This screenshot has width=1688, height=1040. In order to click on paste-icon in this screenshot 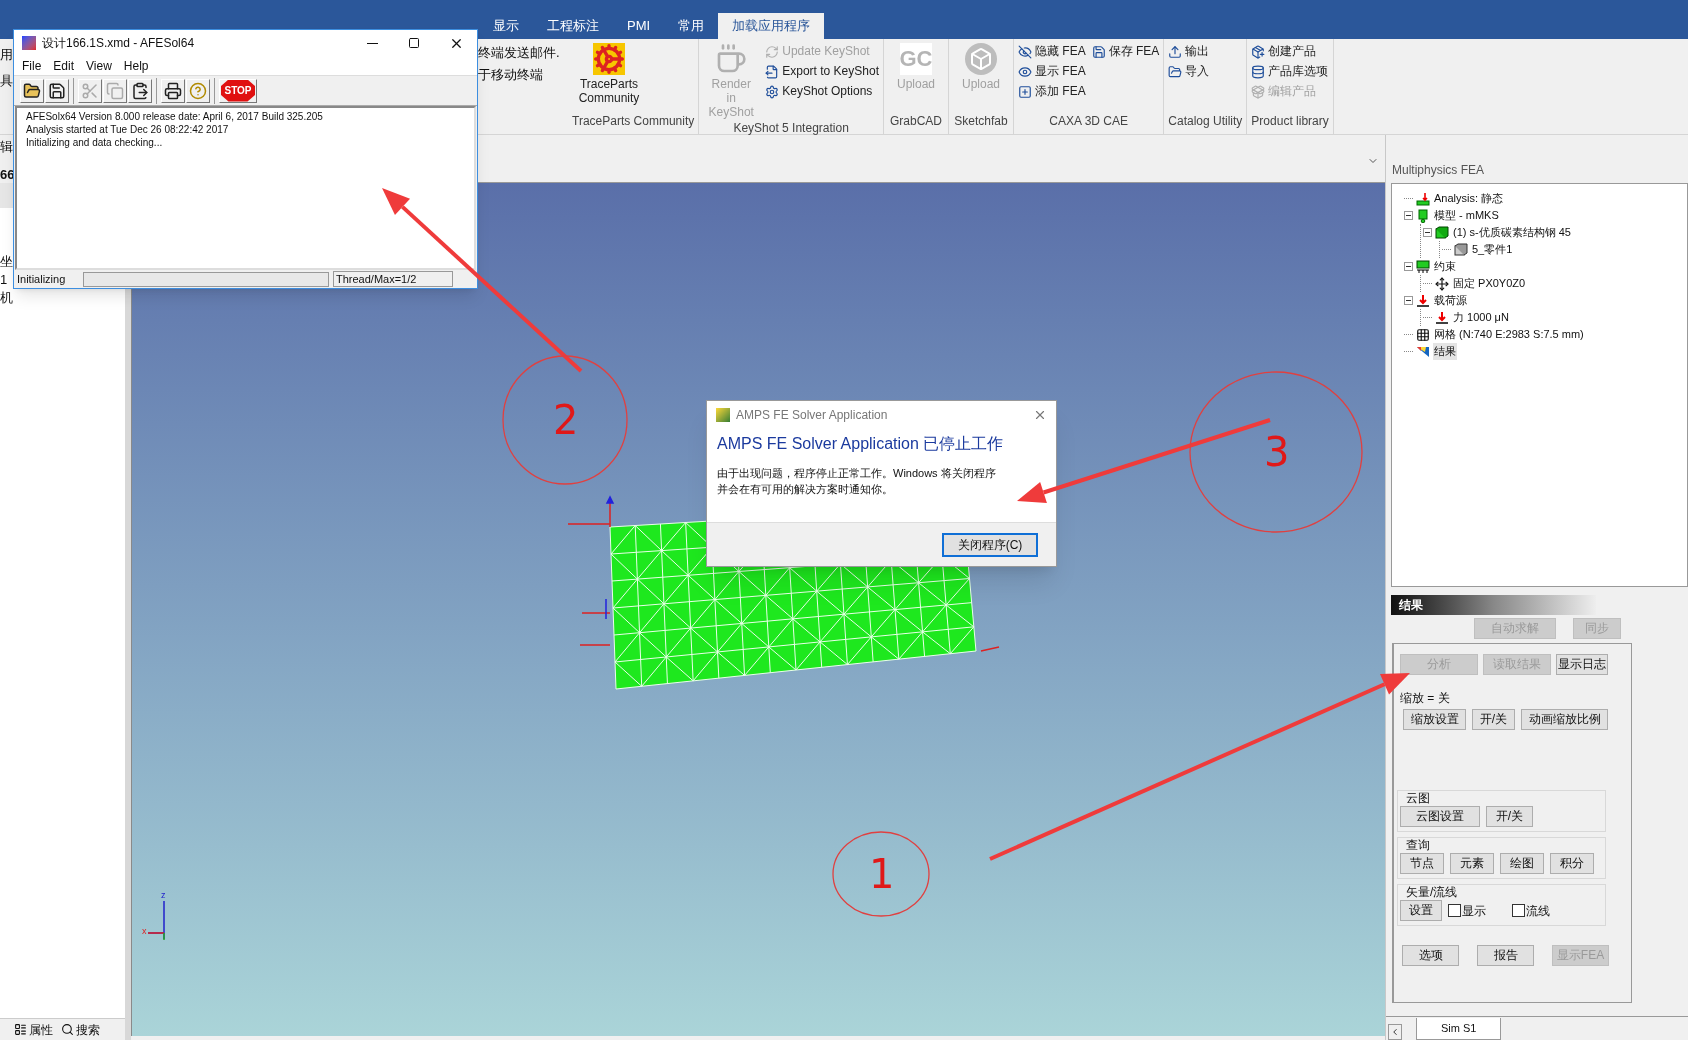, I will do `click(140, 90)`.